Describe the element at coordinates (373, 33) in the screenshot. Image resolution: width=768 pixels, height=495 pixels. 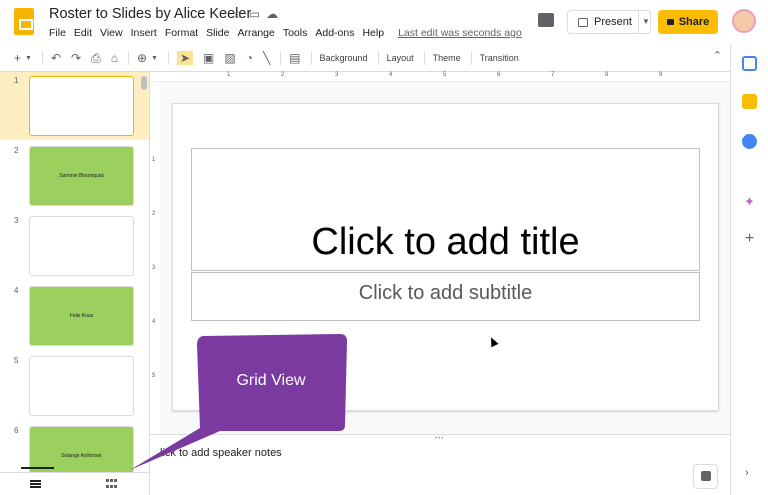
I see `menu-help: Help` at that location.